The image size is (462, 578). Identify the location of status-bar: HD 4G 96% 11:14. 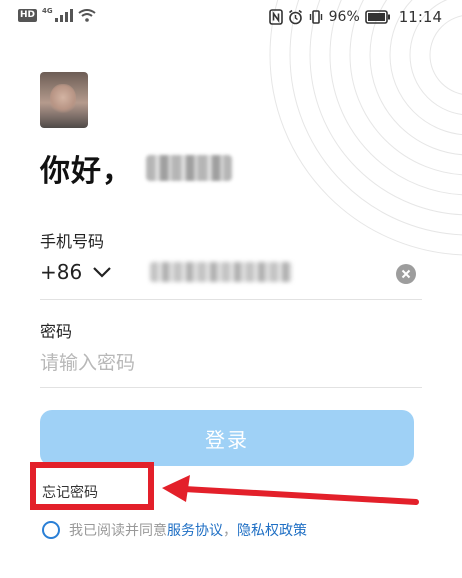
(231, 18).